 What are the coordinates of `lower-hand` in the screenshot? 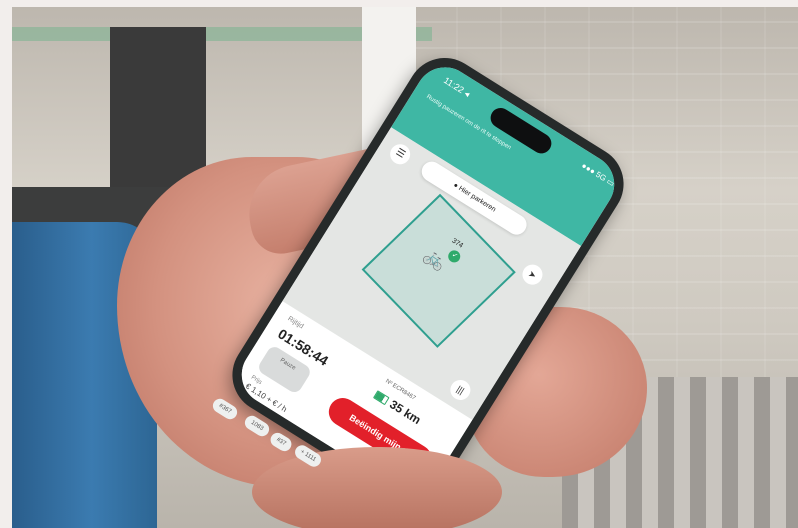 It's located at (377, 487).